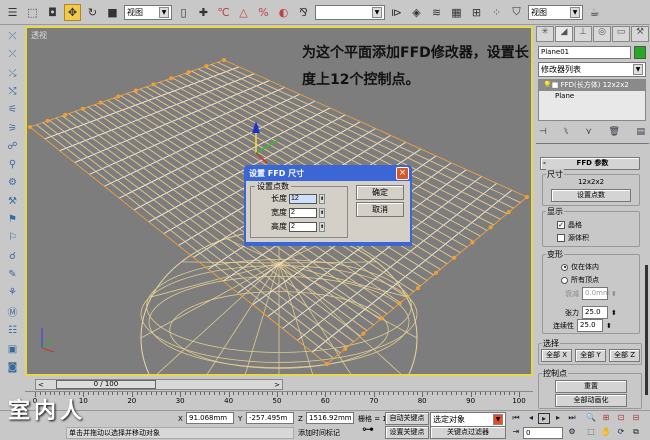  What do you see at coordinates (516, 12) in the screenshot?
I see `render-scene-icon: ⛉` at bounding box center [516, 12].